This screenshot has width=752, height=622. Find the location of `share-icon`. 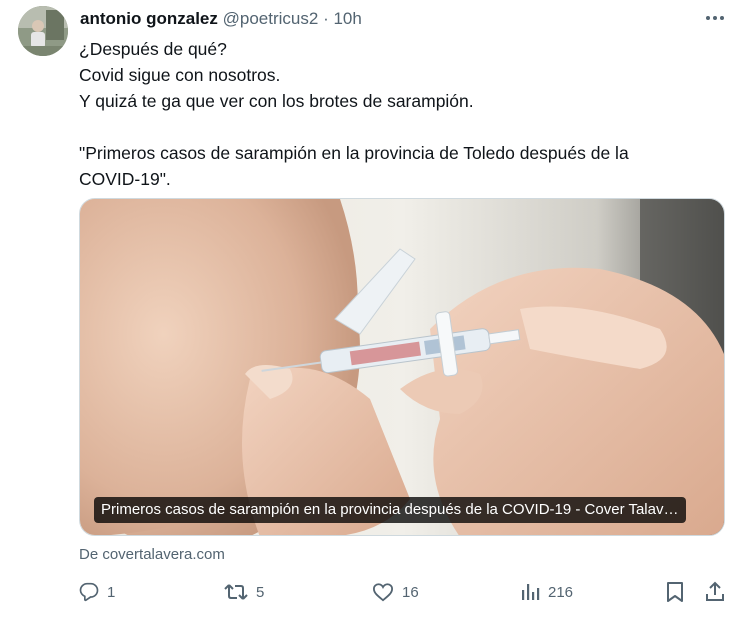

share-icon is located at coordinates (715, 591).